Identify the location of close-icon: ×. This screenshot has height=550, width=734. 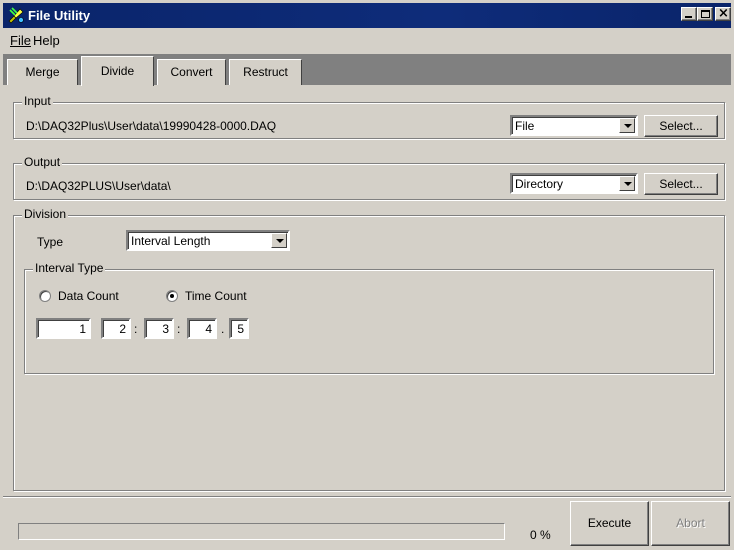
(723, 13).